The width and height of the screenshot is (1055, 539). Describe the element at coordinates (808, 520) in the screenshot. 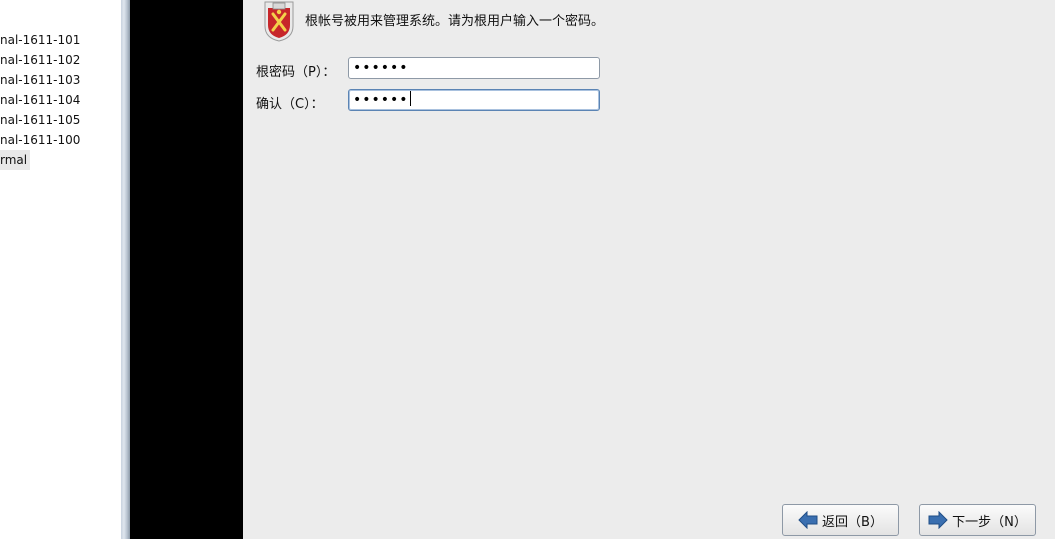

I see `arrow-left-icon` at that location.